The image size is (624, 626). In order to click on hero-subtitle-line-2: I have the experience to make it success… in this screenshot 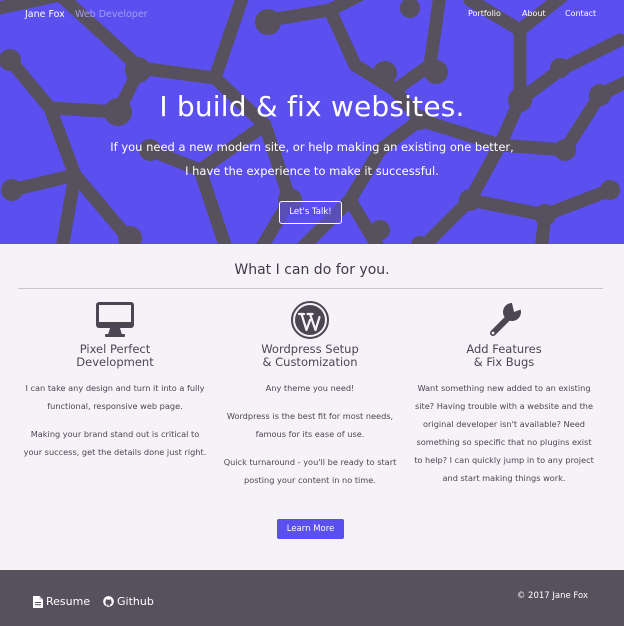, I will do `click(312, 171)`.